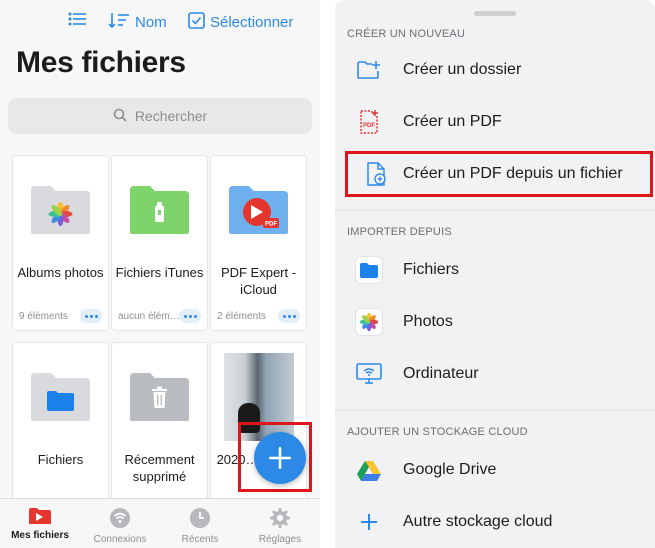 Image resolution: width=655 pixels, height=548 pixels. Describe the element at coordinates (258, 210) in the screenshot. I see `pdf-expert-folder-icon: PDF` at that location.